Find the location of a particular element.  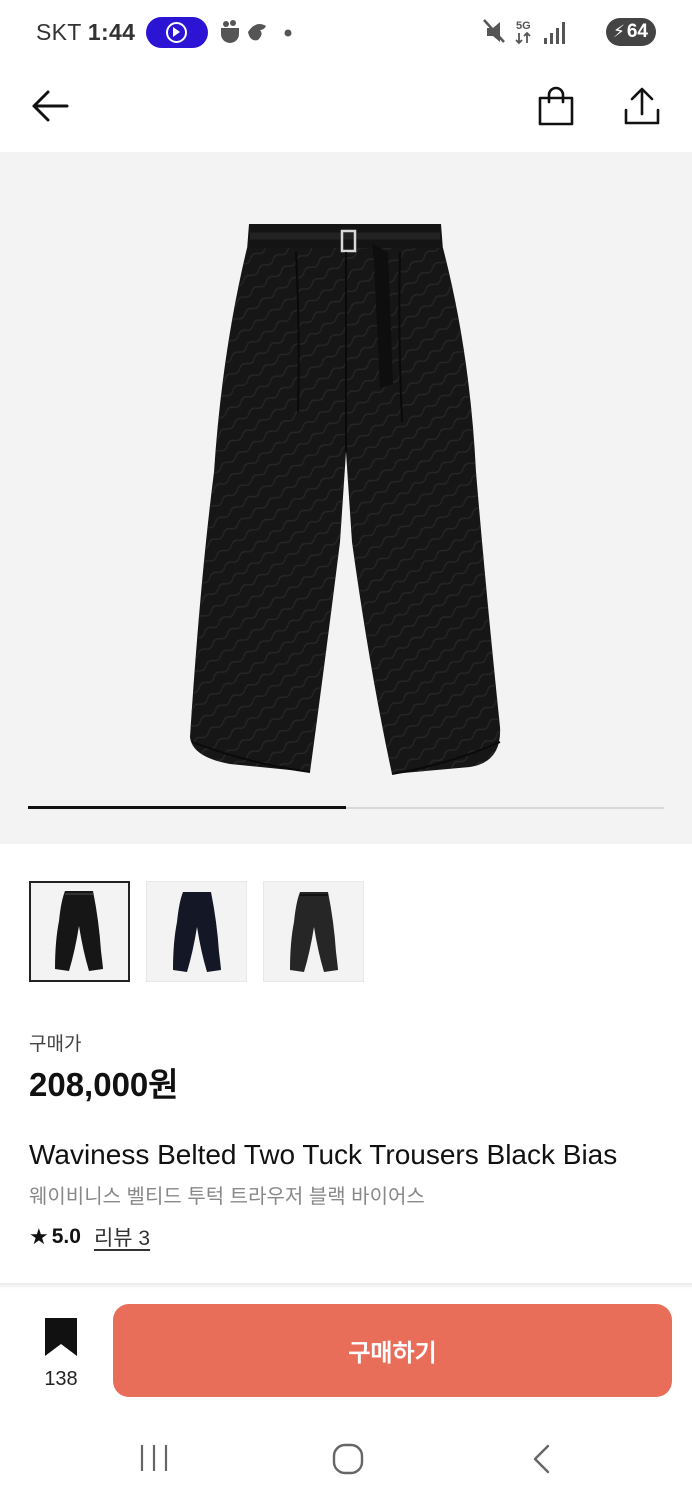

reviews-link: 리뷰 3 is located at coordinates (122, 1237).